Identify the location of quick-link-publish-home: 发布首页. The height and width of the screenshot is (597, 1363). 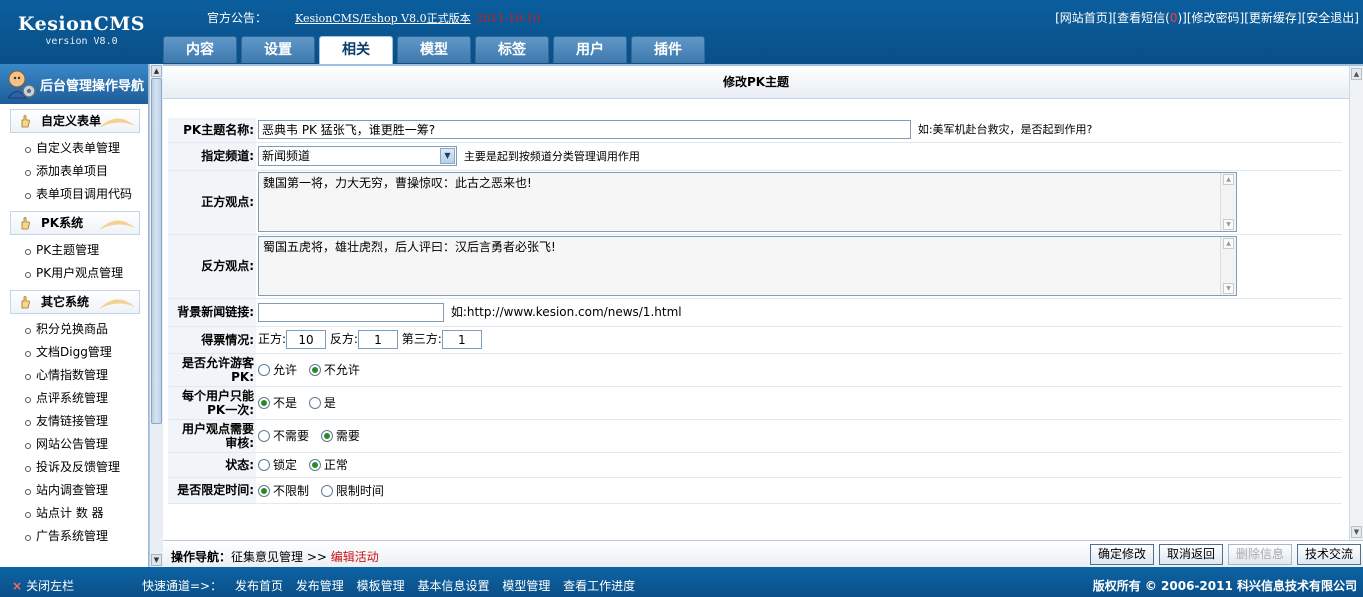
(259, 586).